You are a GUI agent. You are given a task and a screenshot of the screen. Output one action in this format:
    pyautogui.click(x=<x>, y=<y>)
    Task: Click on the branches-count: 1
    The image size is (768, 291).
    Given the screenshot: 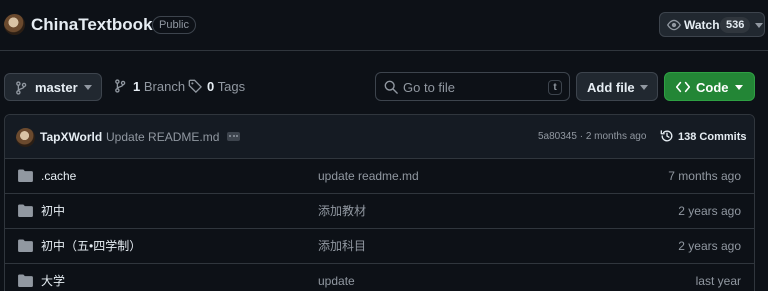 What is the action you would take?
    pyautogui.click(x=137, y=86)
    